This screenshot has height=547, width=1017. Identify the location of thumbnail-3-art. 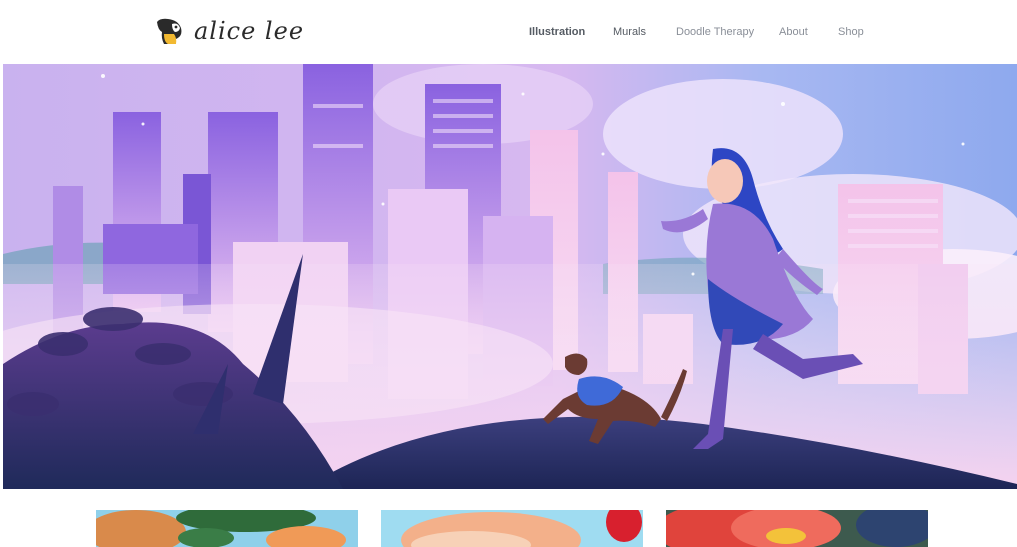
(797, 528).